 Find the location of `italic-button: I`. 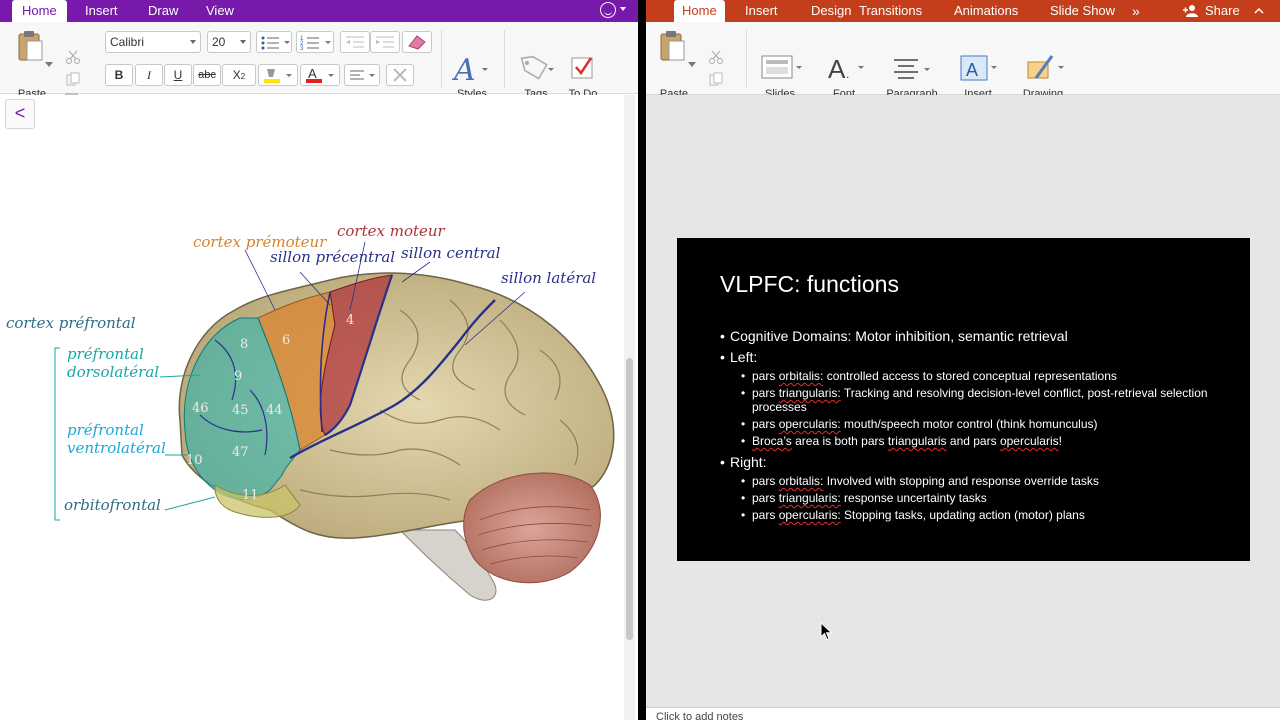

italic-button: I is located at coordinates (149, 75).